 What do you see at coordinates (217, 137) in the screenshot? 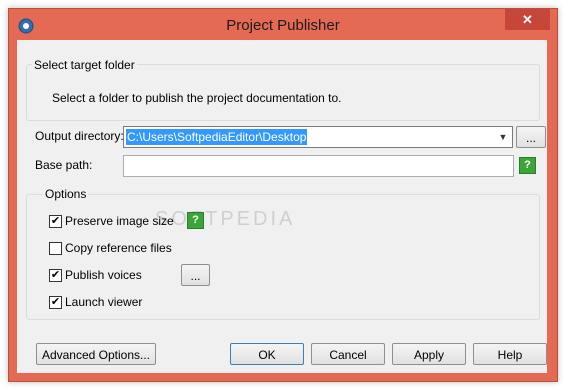
I see `output-directory-value: C:\Users\SoftpediaEditor\Desktop` at bounding box center [217, 137].